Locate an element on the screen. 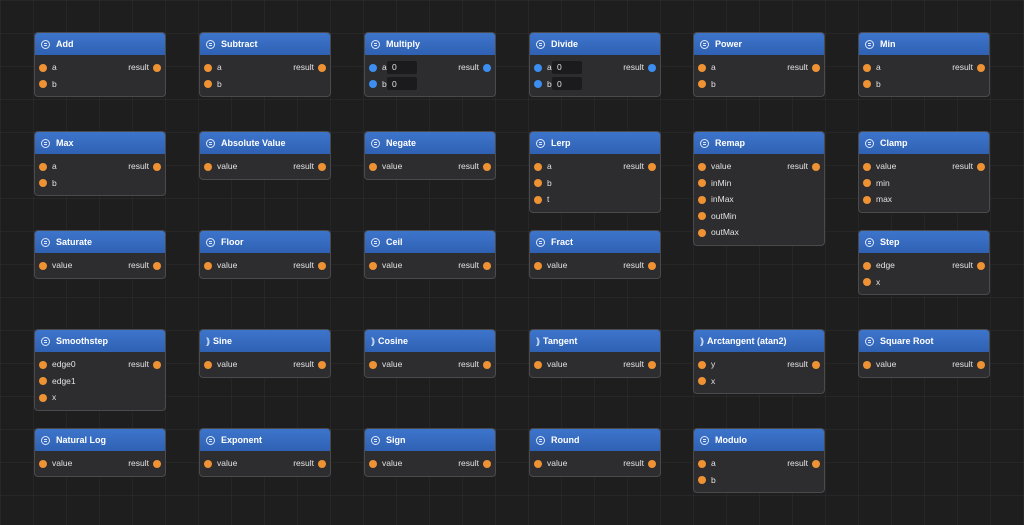  node-header: Add is located at coordinates (100, 44).